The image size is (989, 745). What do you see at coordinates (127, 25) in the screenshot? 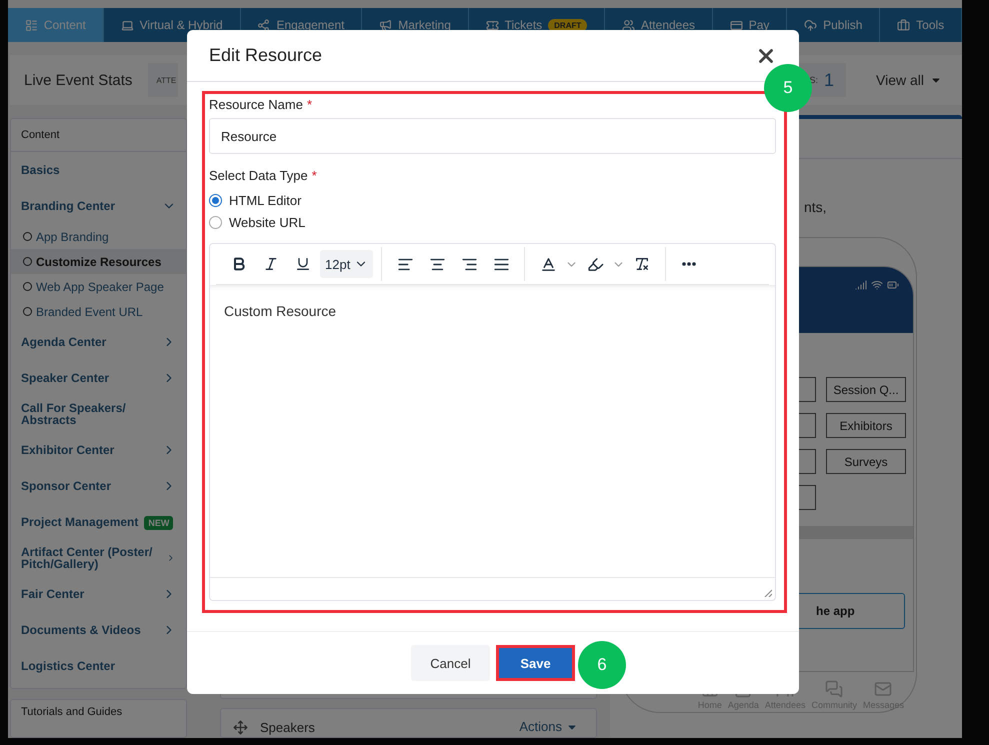
I see `laptop-icon` at bounding box center [127, 25].